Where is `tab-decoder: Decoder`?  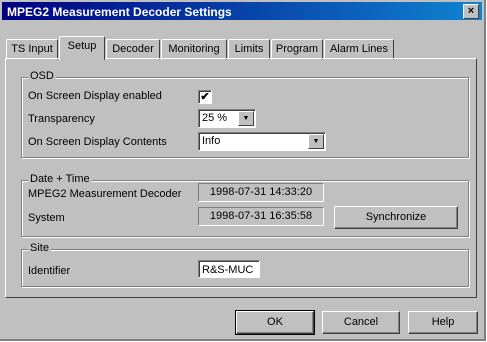 tab-decoder: Decoder is located at coordinates (133, 49).